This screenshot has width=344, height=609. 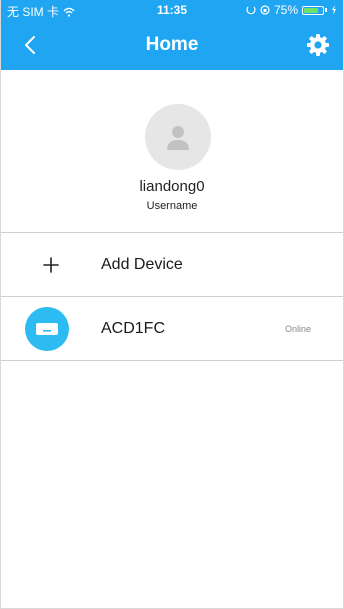 I want to click on add-device-row: Add Device, so click(x=172, y=265).